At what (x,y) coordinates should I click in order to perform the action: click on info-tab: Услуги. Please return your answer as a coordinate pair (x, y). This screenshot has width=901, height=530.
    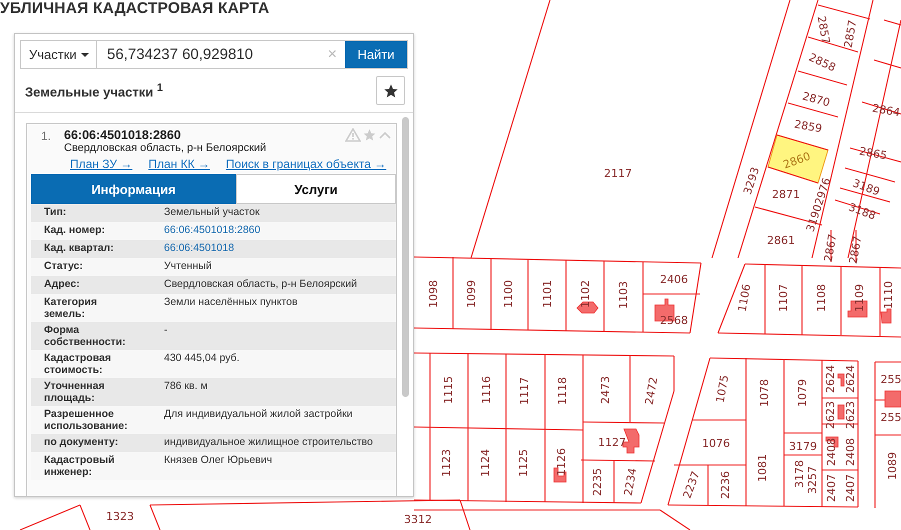
    Looking at the image, I should click on (316, 189).